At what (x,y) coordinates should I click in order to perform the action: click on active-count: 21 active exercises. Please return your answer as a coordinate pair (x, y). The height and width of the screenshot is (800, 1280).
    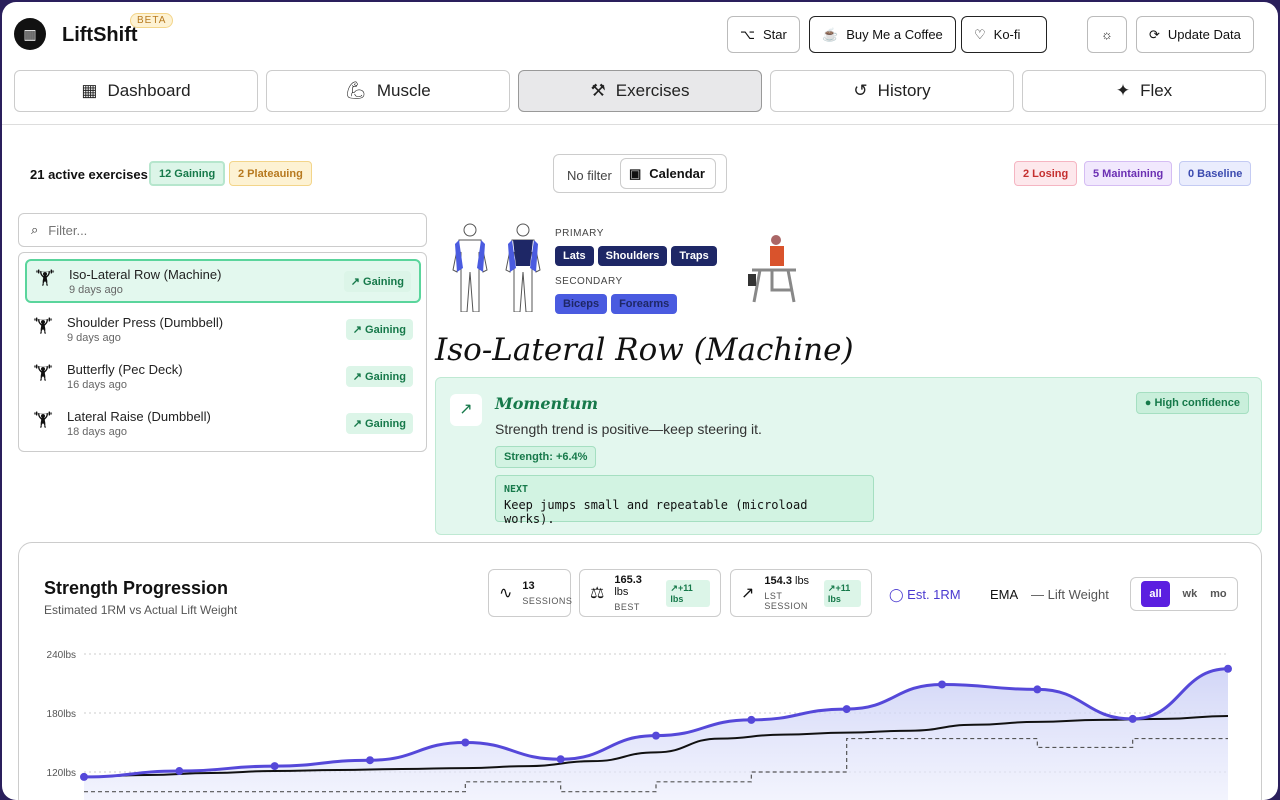
    Looking at the image, I should click on (89, 174).